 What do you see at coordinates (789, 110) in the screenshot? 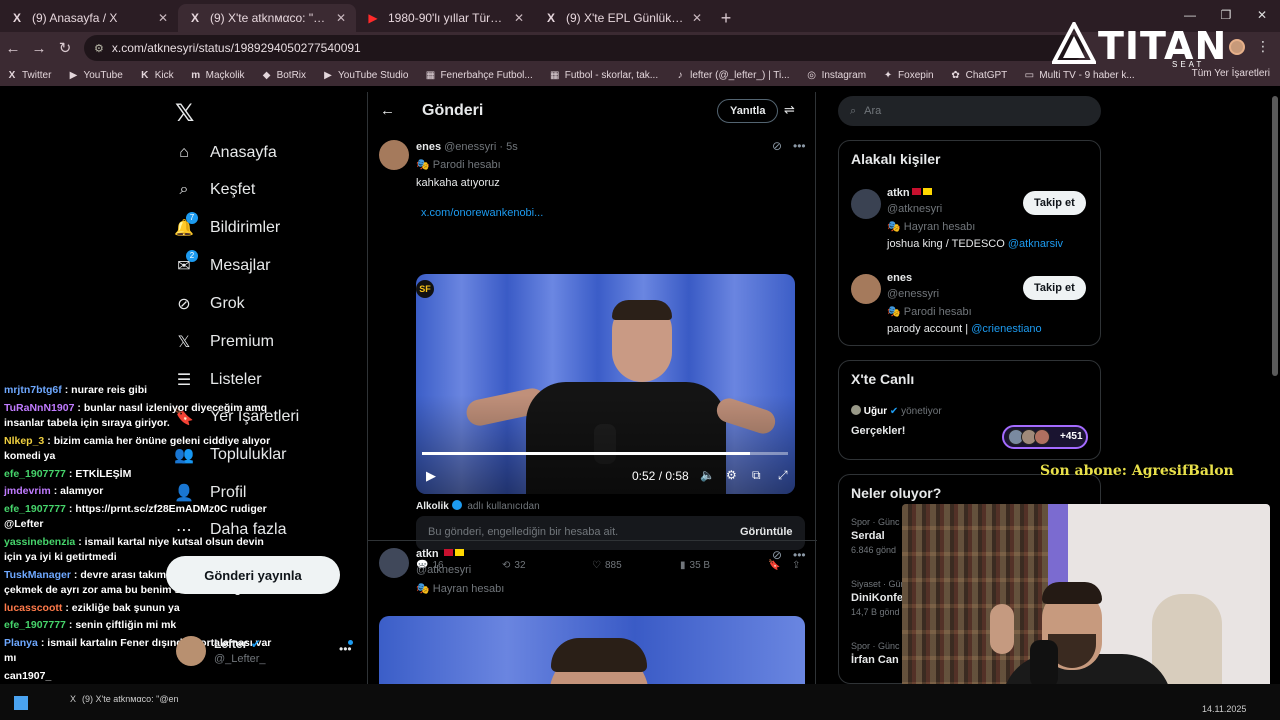
I see `sliders-icon: ⇌` at bounding box center [789, 110].